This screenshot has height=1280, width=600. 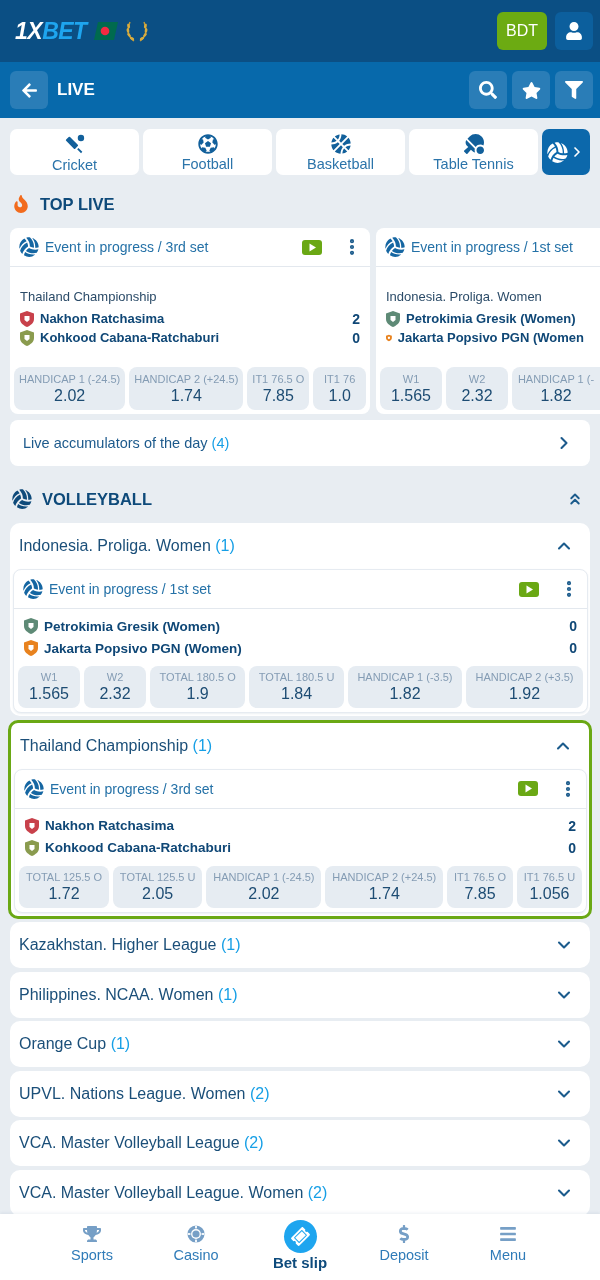 What do you see at coordinates (207, 144) in the screenshot?
I see `football-icon` at bounding box center [207, 144].